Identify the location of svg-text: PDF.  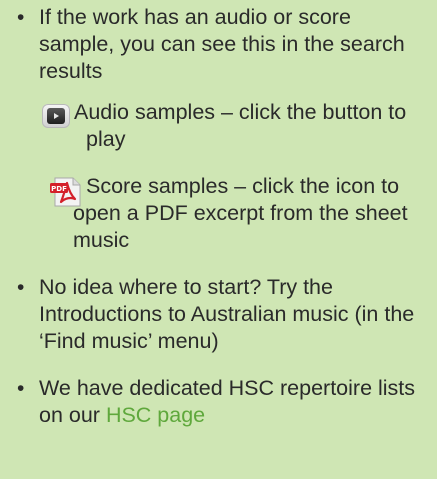
(59, 189).